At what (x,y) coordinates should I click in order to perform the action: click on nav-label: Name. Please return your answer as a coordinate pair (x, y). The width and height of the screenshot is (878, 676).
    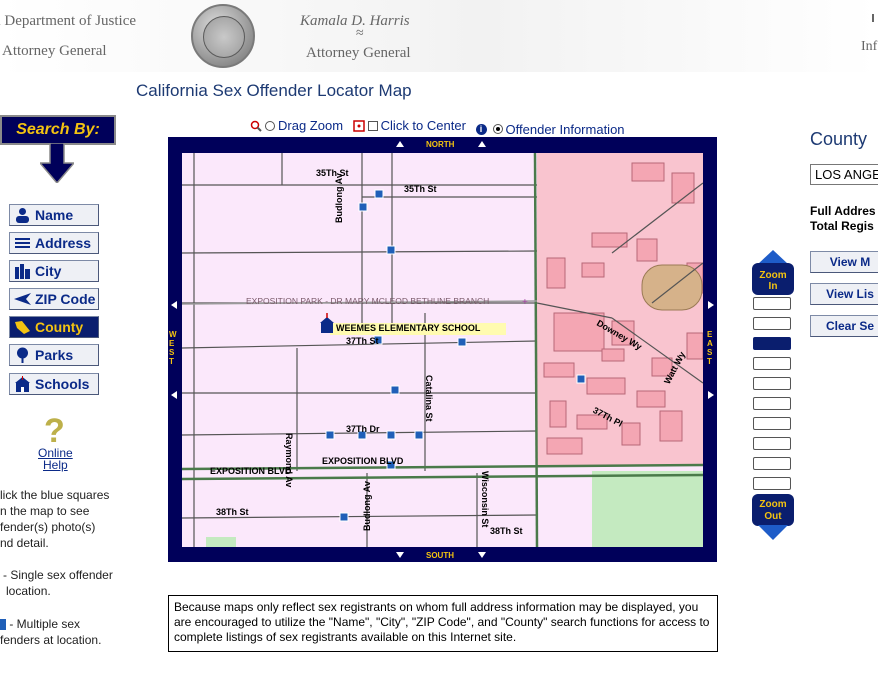
    Looking at the image, I should click on (54, 215).